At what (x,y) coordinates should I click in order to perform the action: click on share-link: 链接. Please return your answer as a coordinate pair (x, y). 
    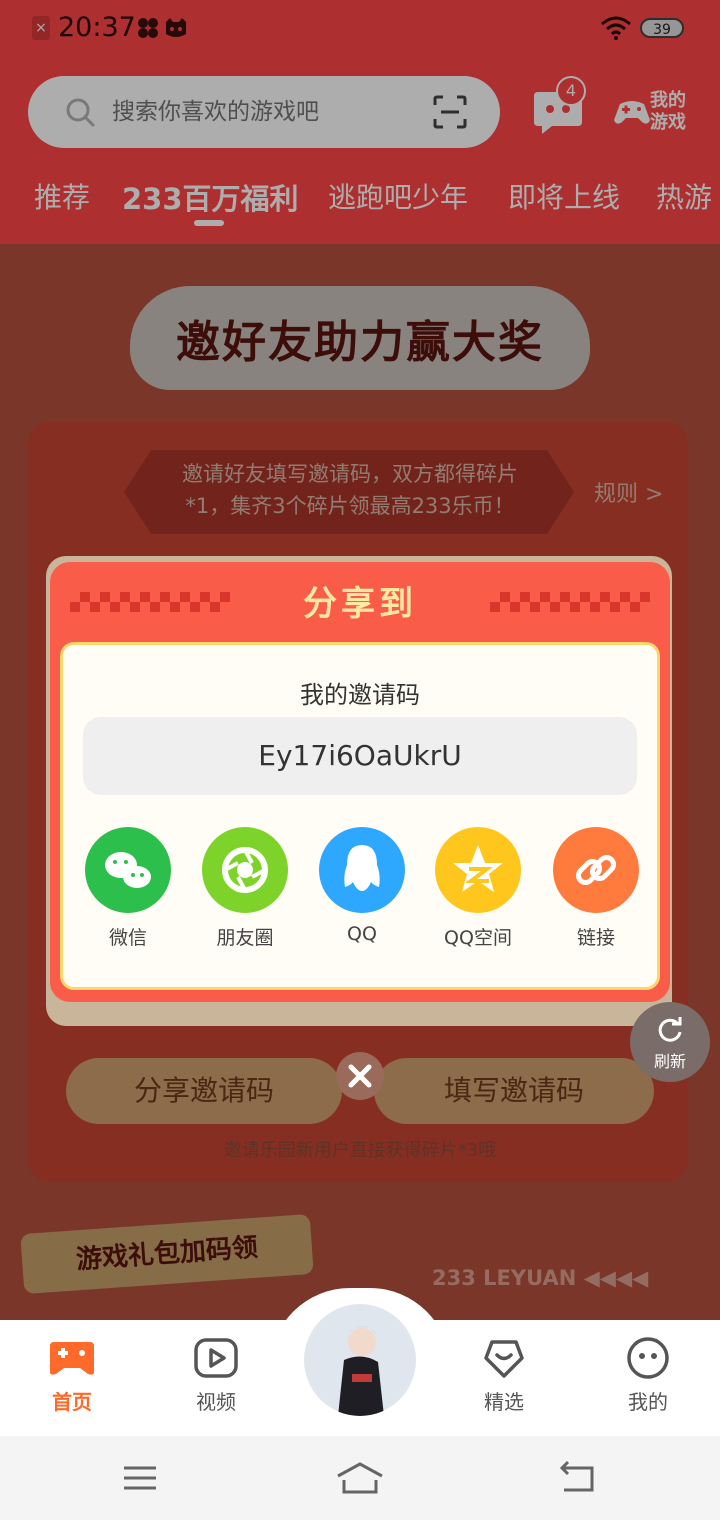
    Looking at the image, I should click on (596, 888).